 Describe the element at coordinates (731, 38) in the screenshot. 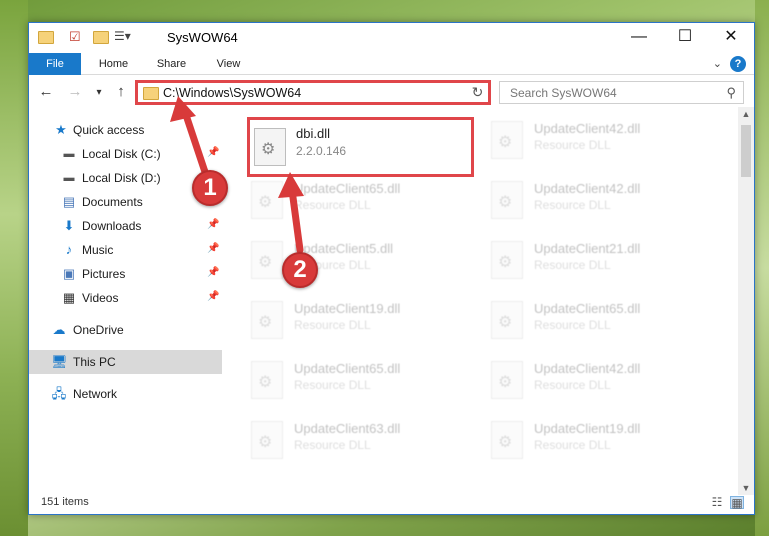

I see `close-button: ✕` at that location.